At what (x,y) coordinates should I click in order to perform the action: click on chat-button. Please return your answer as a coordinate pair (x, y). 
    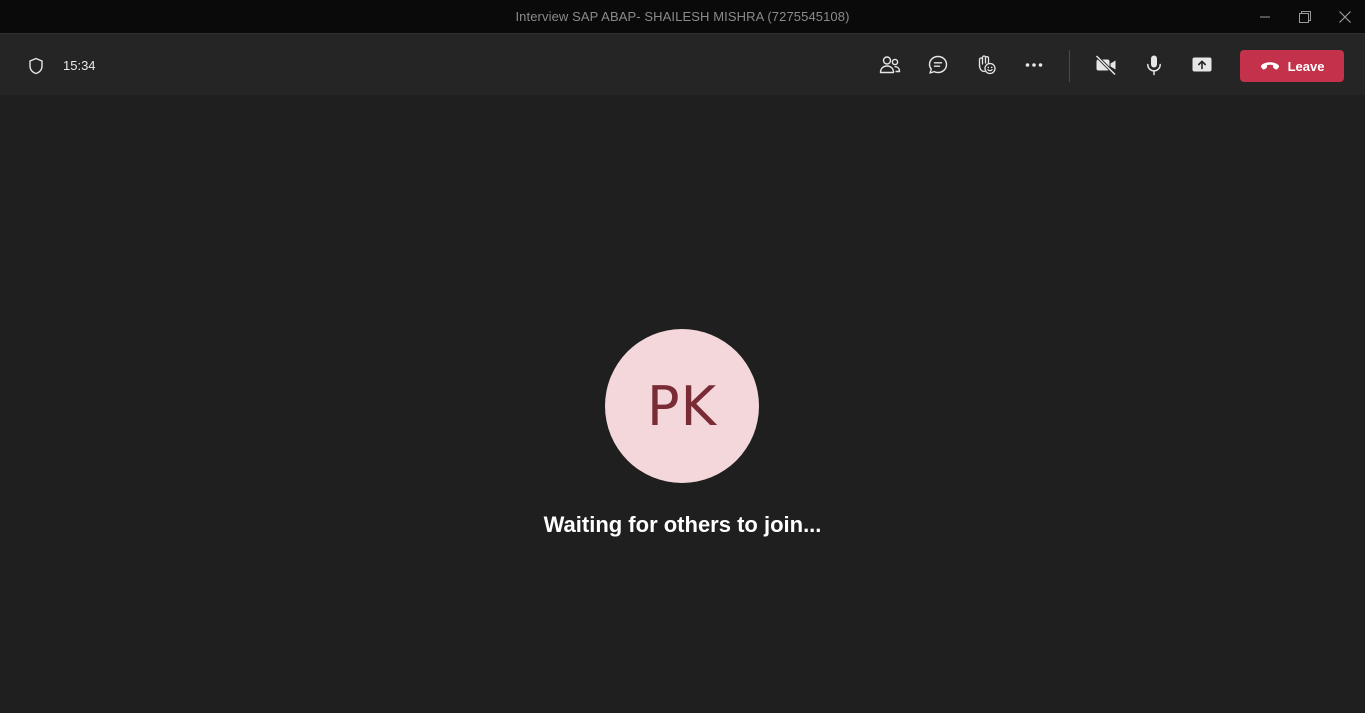
    Looking at the image, I should click on (938, 65).